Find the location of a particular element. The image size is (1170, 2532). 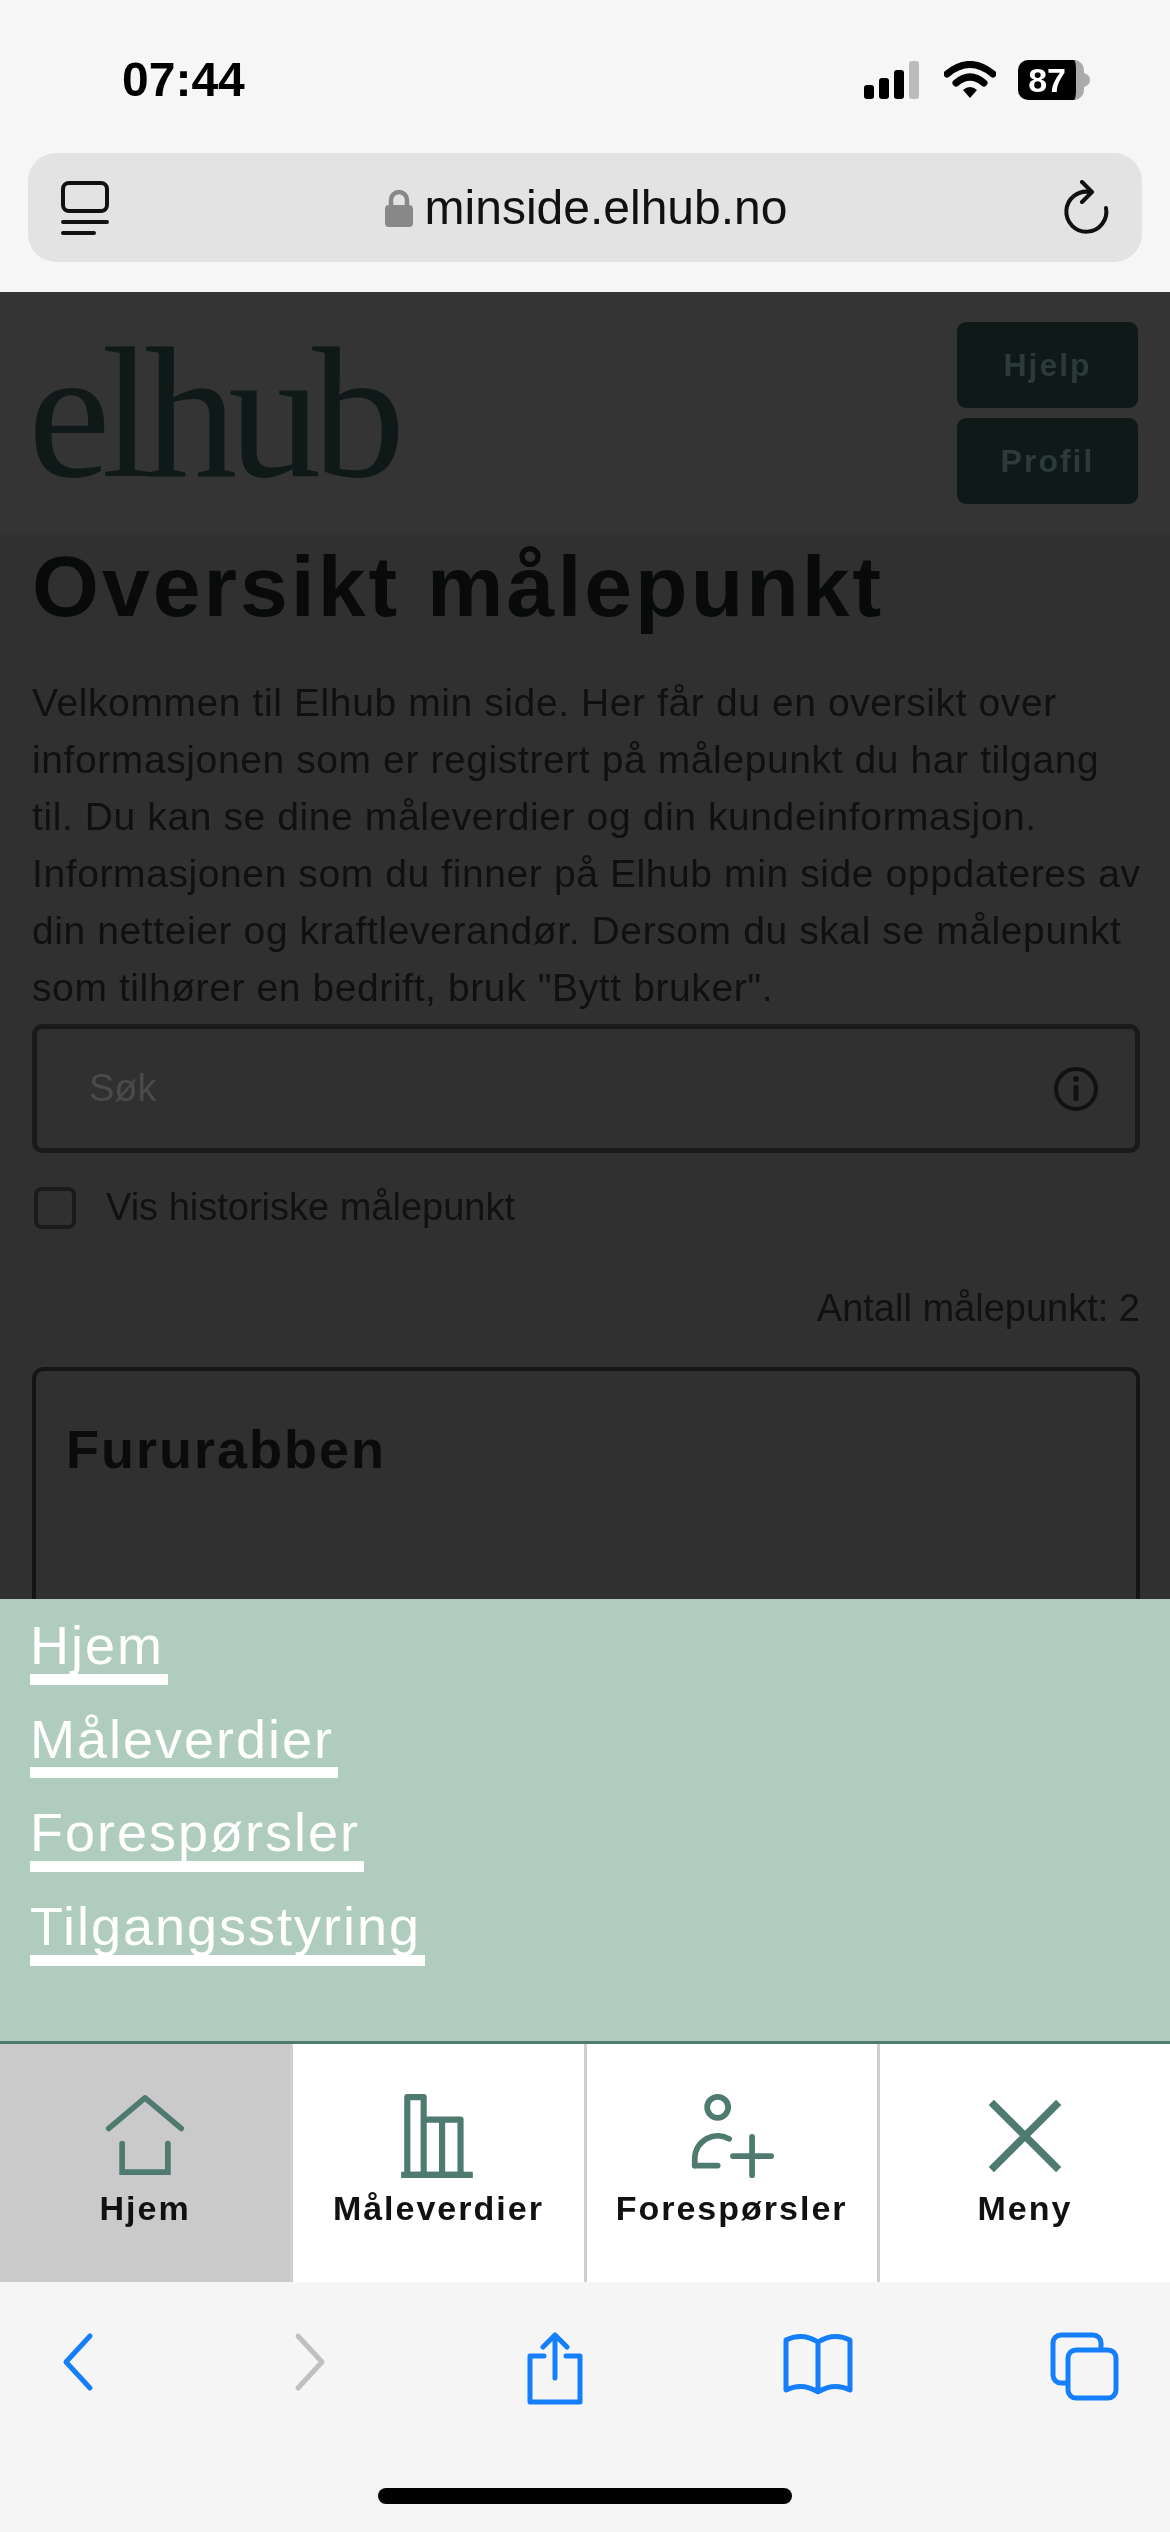

book-icon is located at coordinates (818, 2364).